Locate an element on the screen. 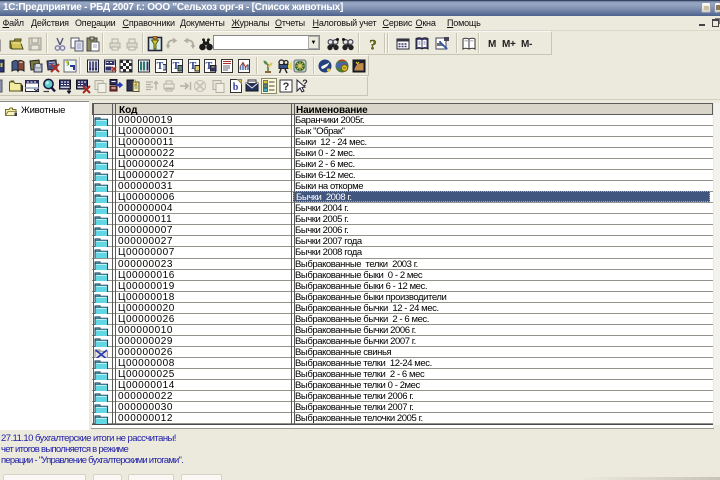  svg-text: T is located at coordinates (160, 66).